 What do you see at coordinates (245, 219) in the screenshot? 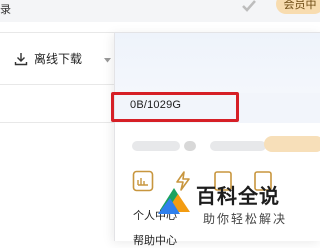
I see `watermark-subtitle: 助你轻松解决` at bounding box center [245, 219].